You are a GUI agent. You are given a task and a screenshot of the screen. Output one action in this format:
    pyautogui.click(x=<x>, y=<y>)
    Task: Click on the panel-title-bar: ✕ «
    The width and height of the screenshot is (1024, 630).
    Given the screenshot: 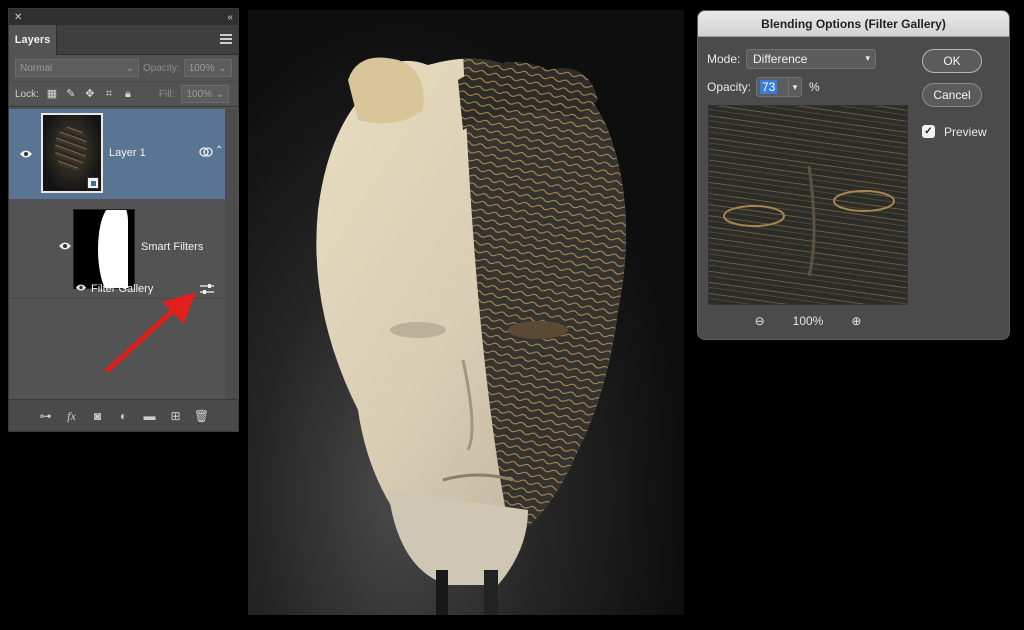 What is the action you would take?
    pyautogui.click(x=123, y=17)
    